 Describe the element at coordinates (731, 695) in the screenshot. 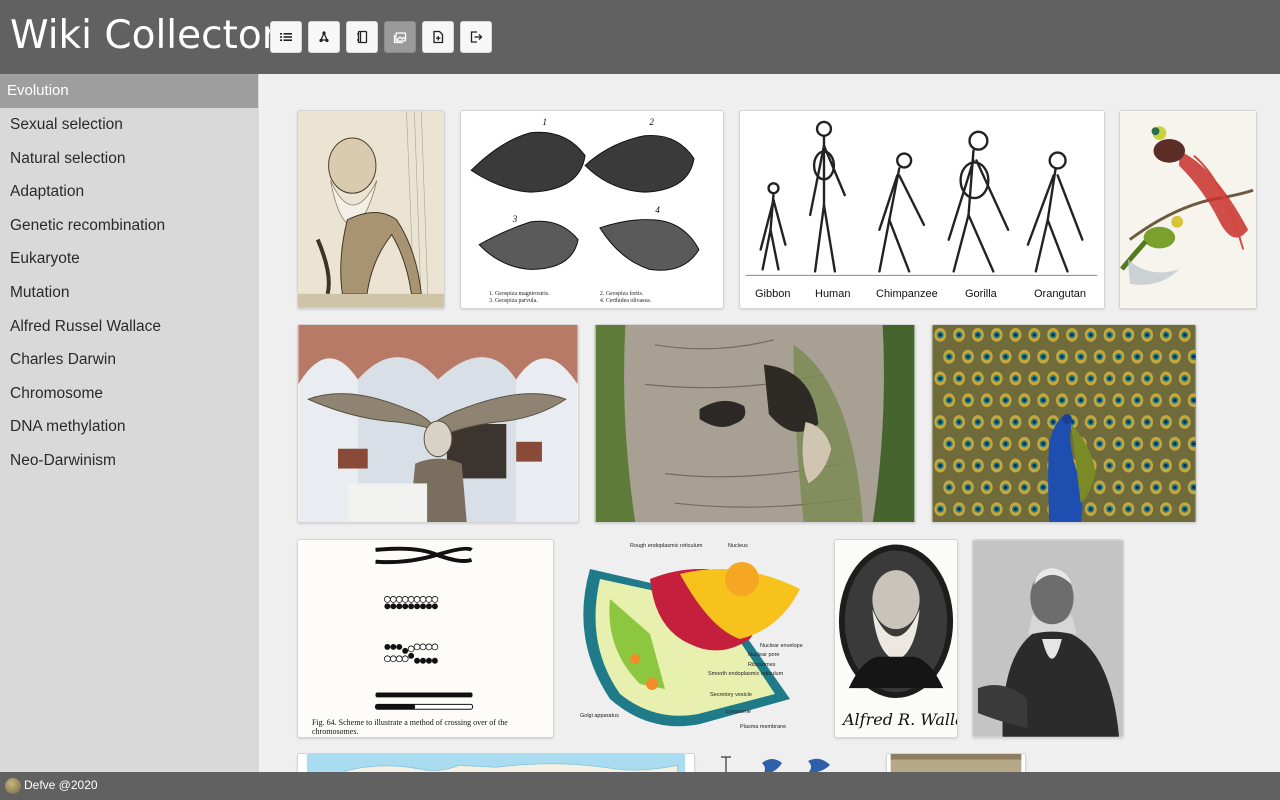

I see `cell-label-secretory-vesicle: Secretory vesicle` at that location.